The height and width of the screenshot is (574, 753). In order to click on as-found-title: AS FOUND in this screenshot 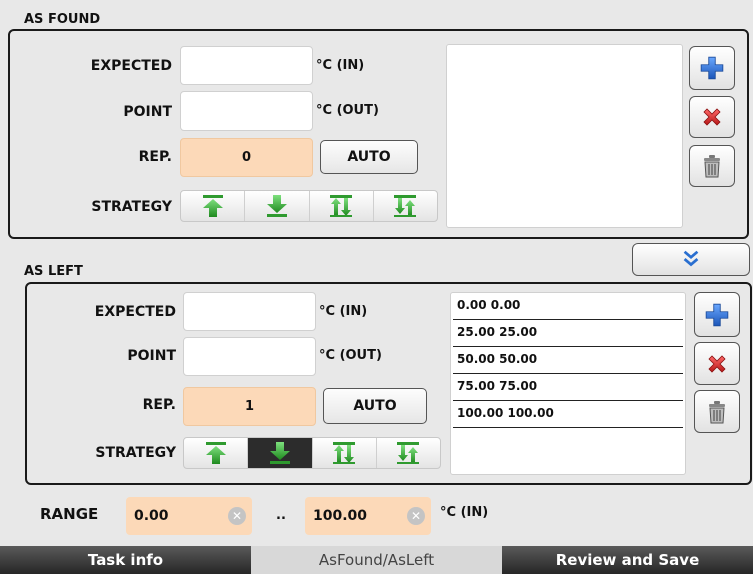, I will do `click(62, 19)`.